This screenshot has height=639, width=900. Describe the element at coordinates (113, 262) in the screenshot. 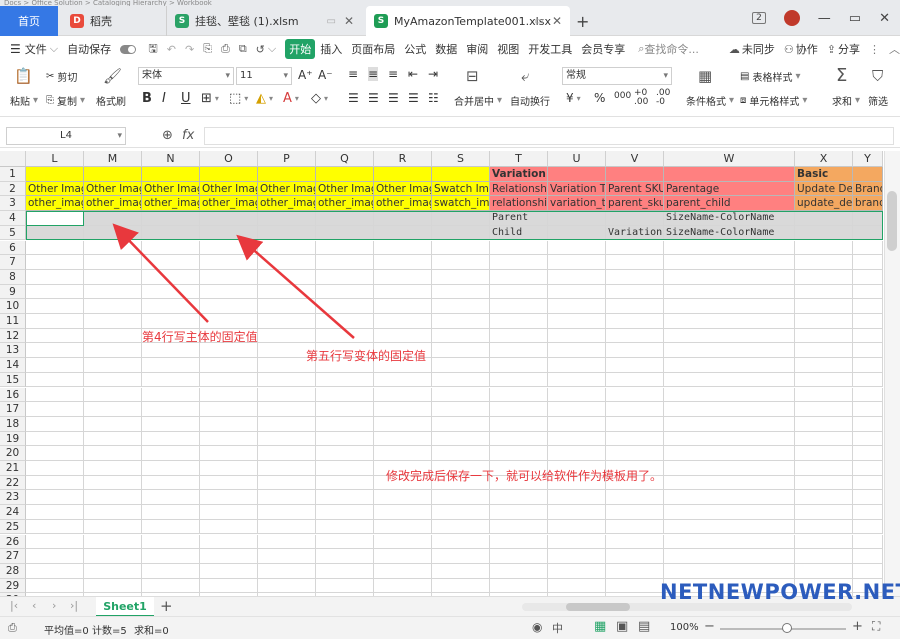

I see `cell-M7` at that location.